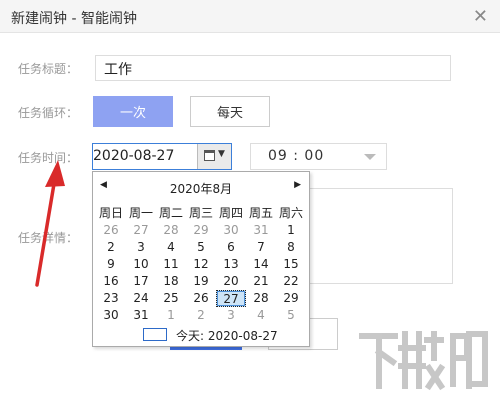 The width and height of the screenshot is (500, 398). Describe the element at coordinates (140, 213) in the screenshot. I see `weekday-label: 周一` at that location.